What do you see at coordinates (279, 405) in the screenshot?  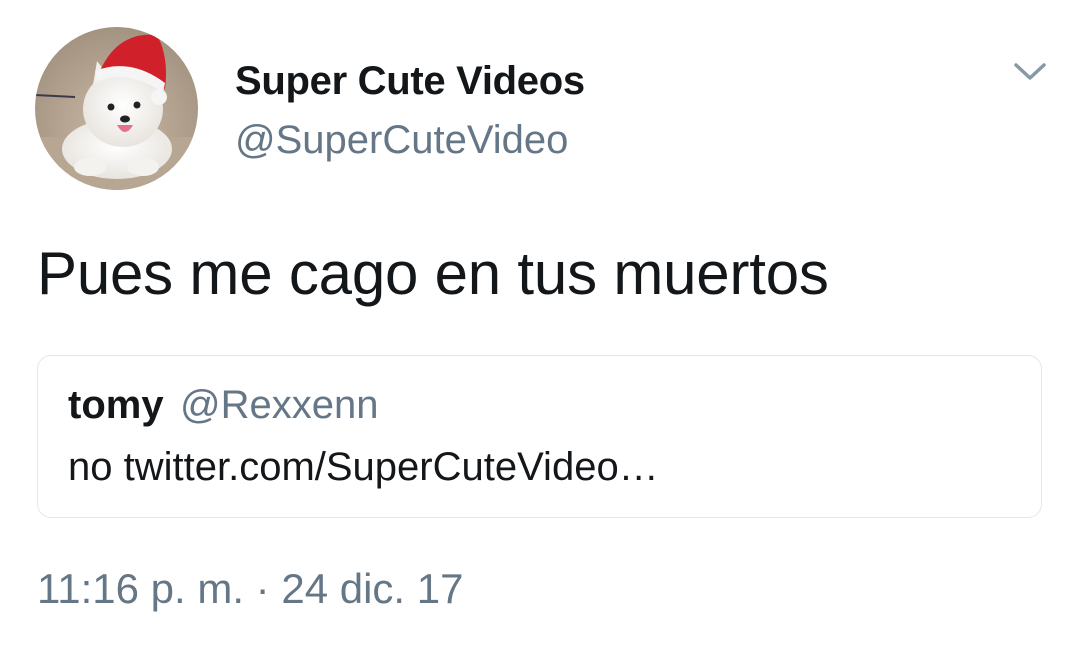 I see `quoted-tweet-handle: @Rexxenn` at bounding box center [279, 405].